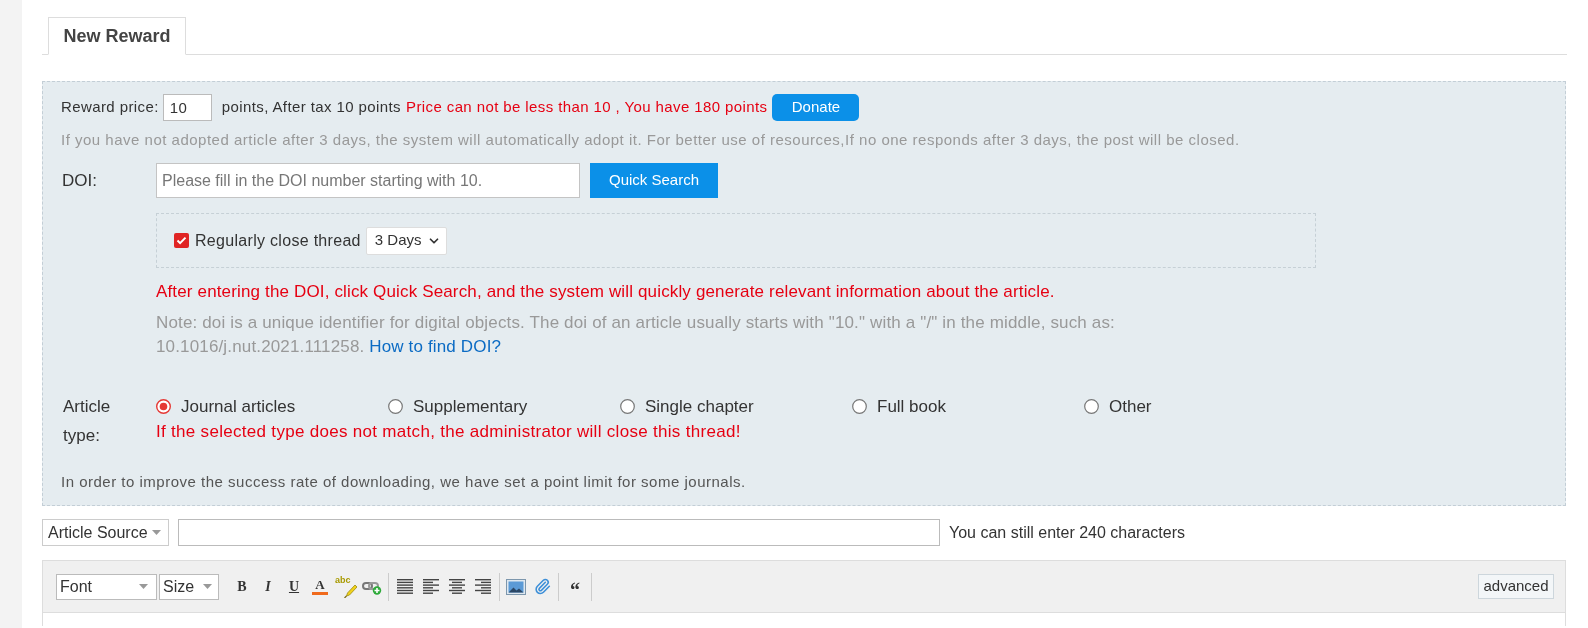  What do you see at coordinates (435, 346) in the screenshot?
I see `help-link: How to find DOI?` at bounding box center [435, 346].